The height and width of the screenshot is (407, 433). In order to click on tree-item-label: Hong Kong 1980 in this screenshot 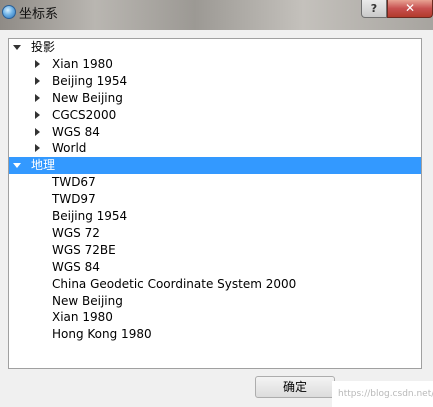, I will do `click(102, 334)`.